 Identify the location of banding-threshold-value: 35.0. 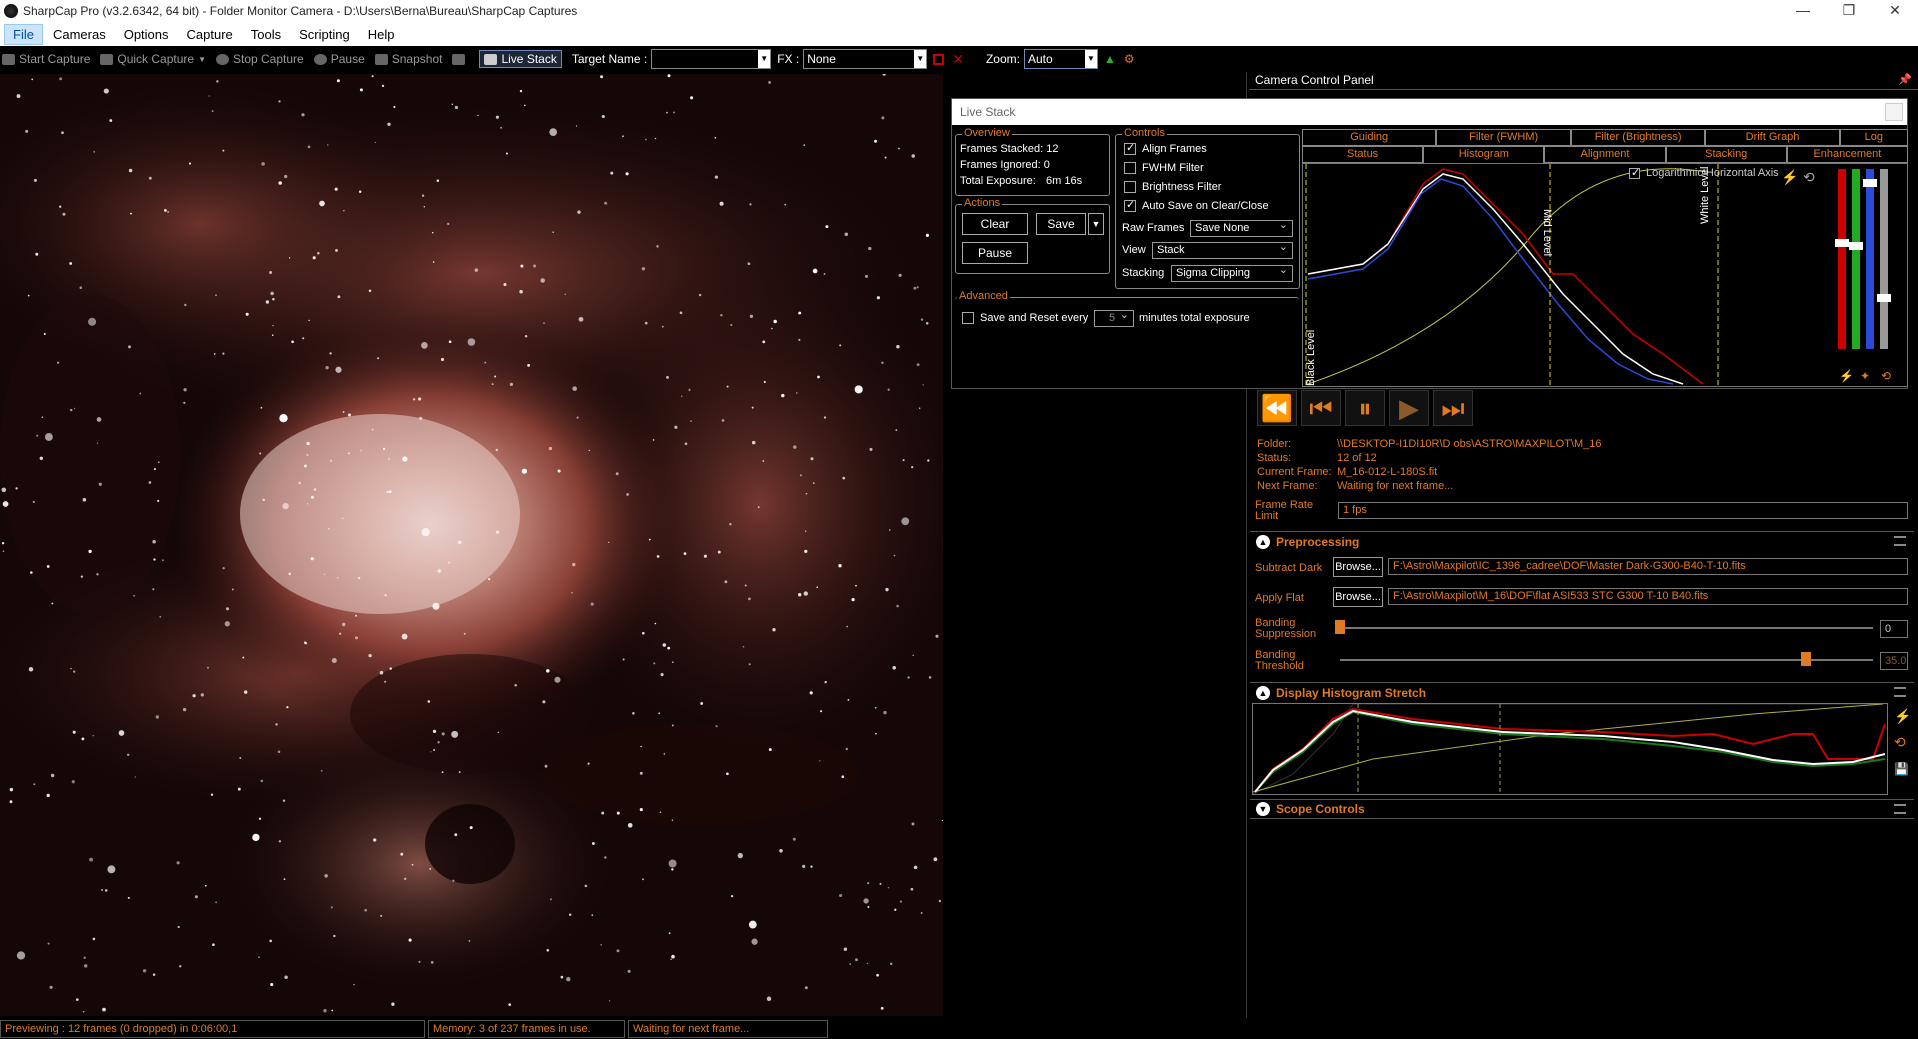
(1894, 661).